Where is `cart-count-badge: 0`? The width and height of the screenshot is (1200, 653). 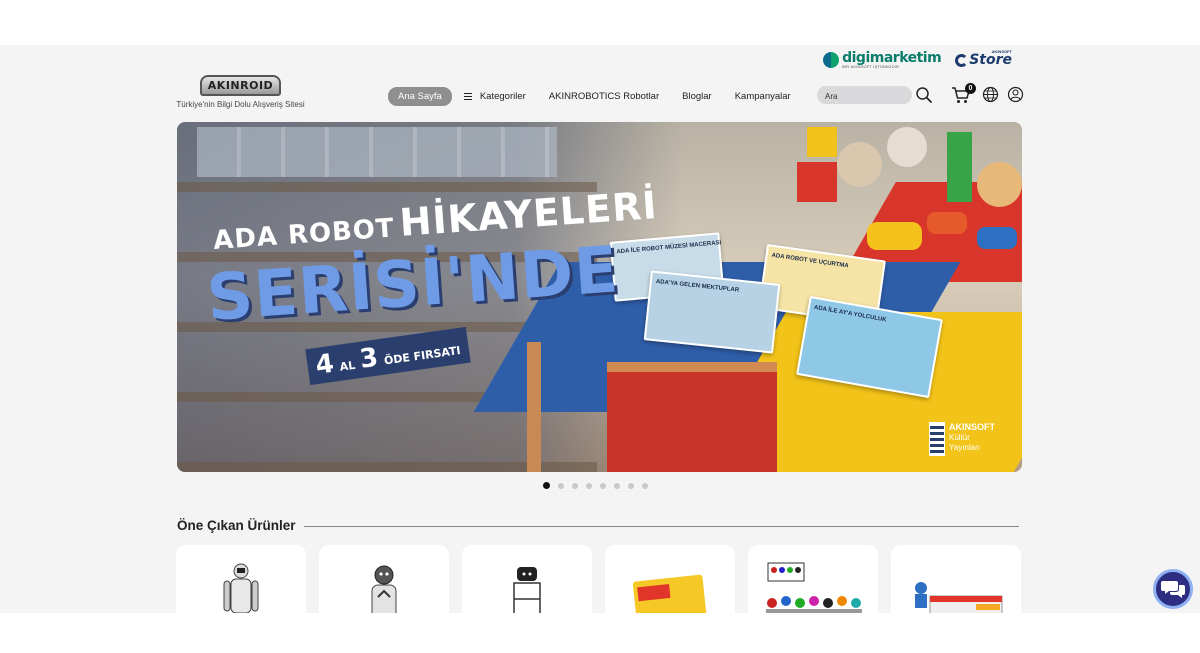 cart-count-badge: 0 is located at coordinates (970, 88).